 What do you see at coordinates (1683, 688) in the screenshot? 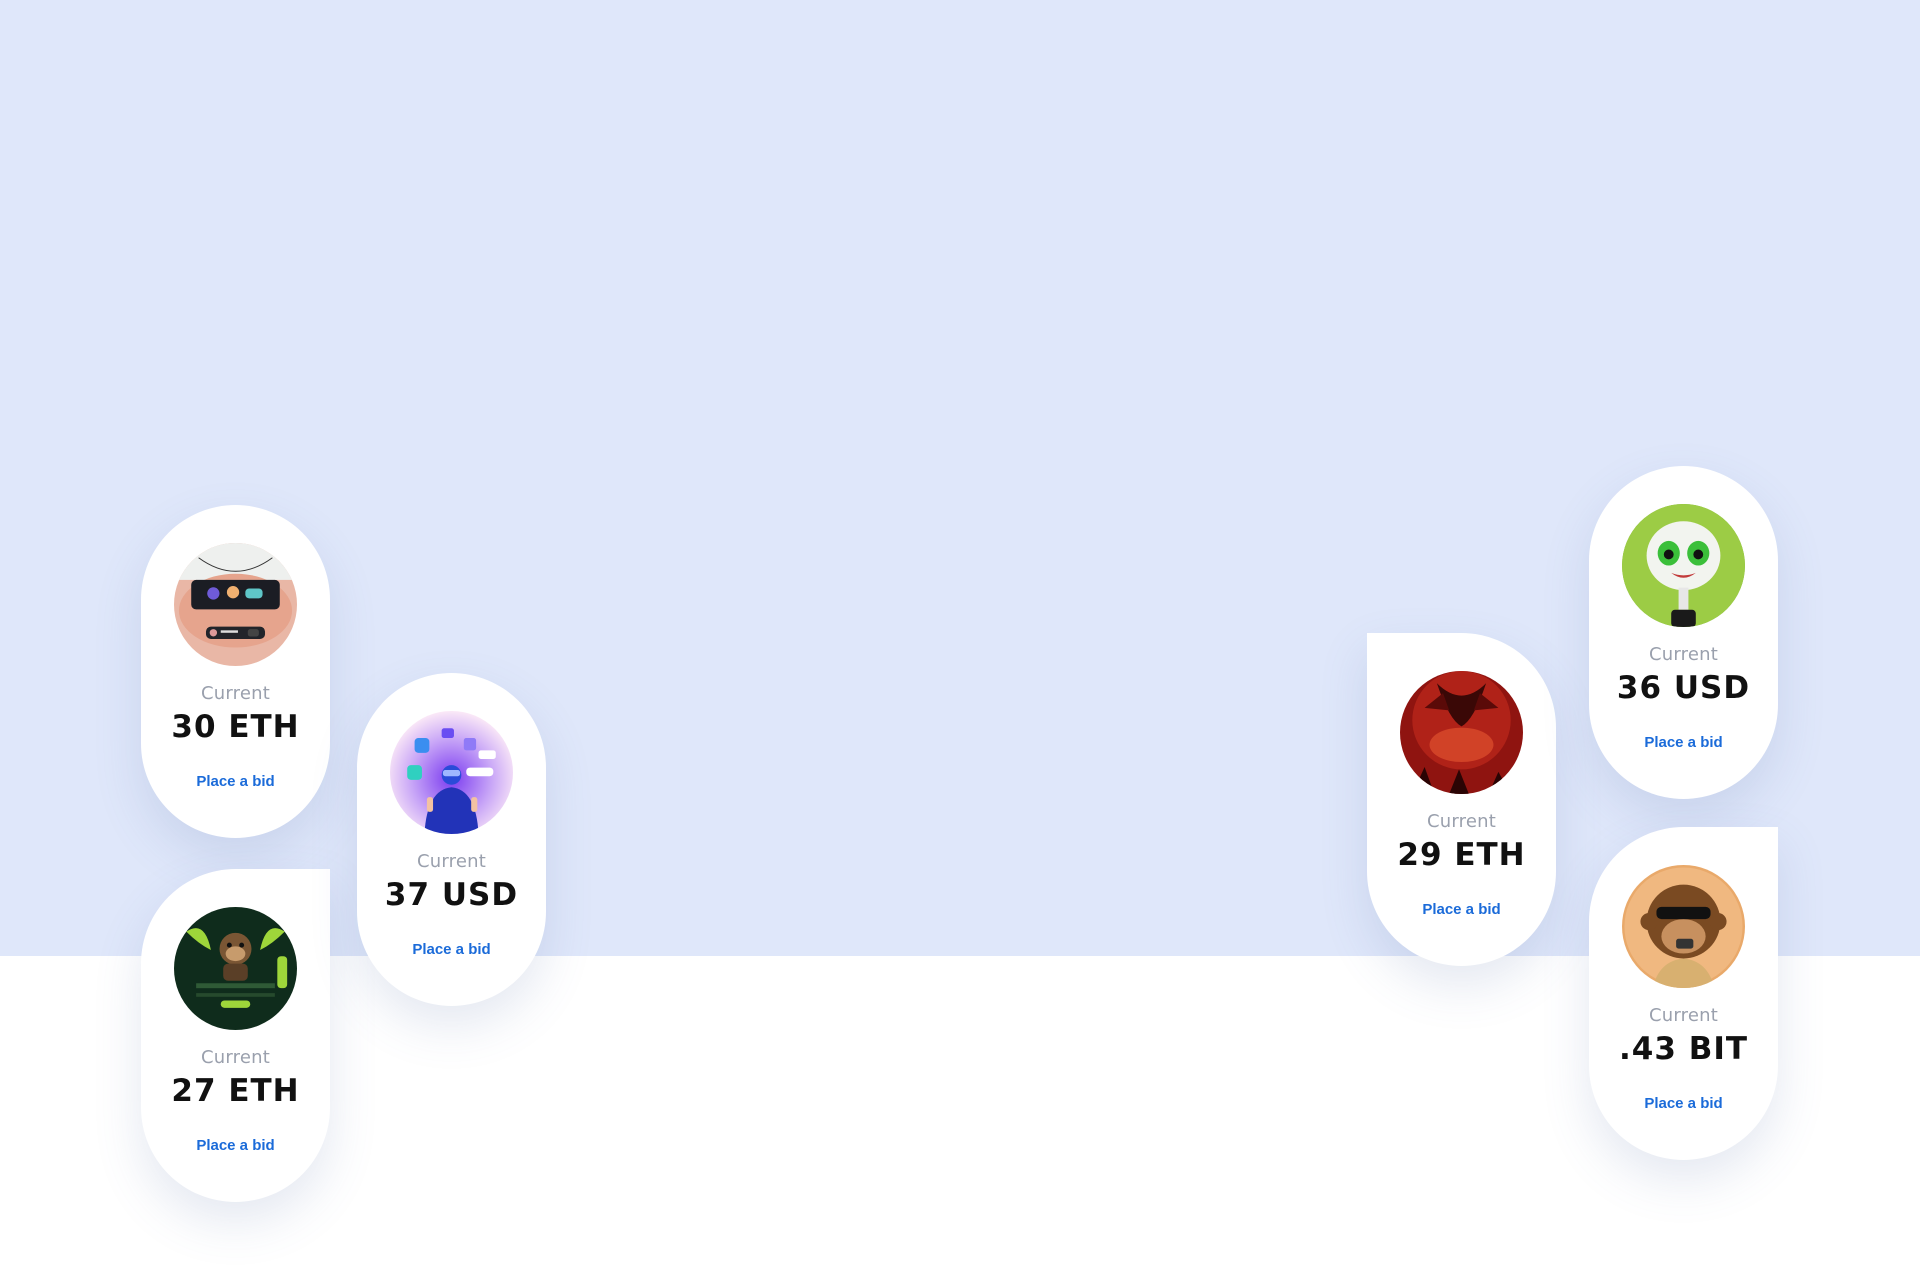
I see `current-price: 36 USD` at bounding box center [1683, 688].